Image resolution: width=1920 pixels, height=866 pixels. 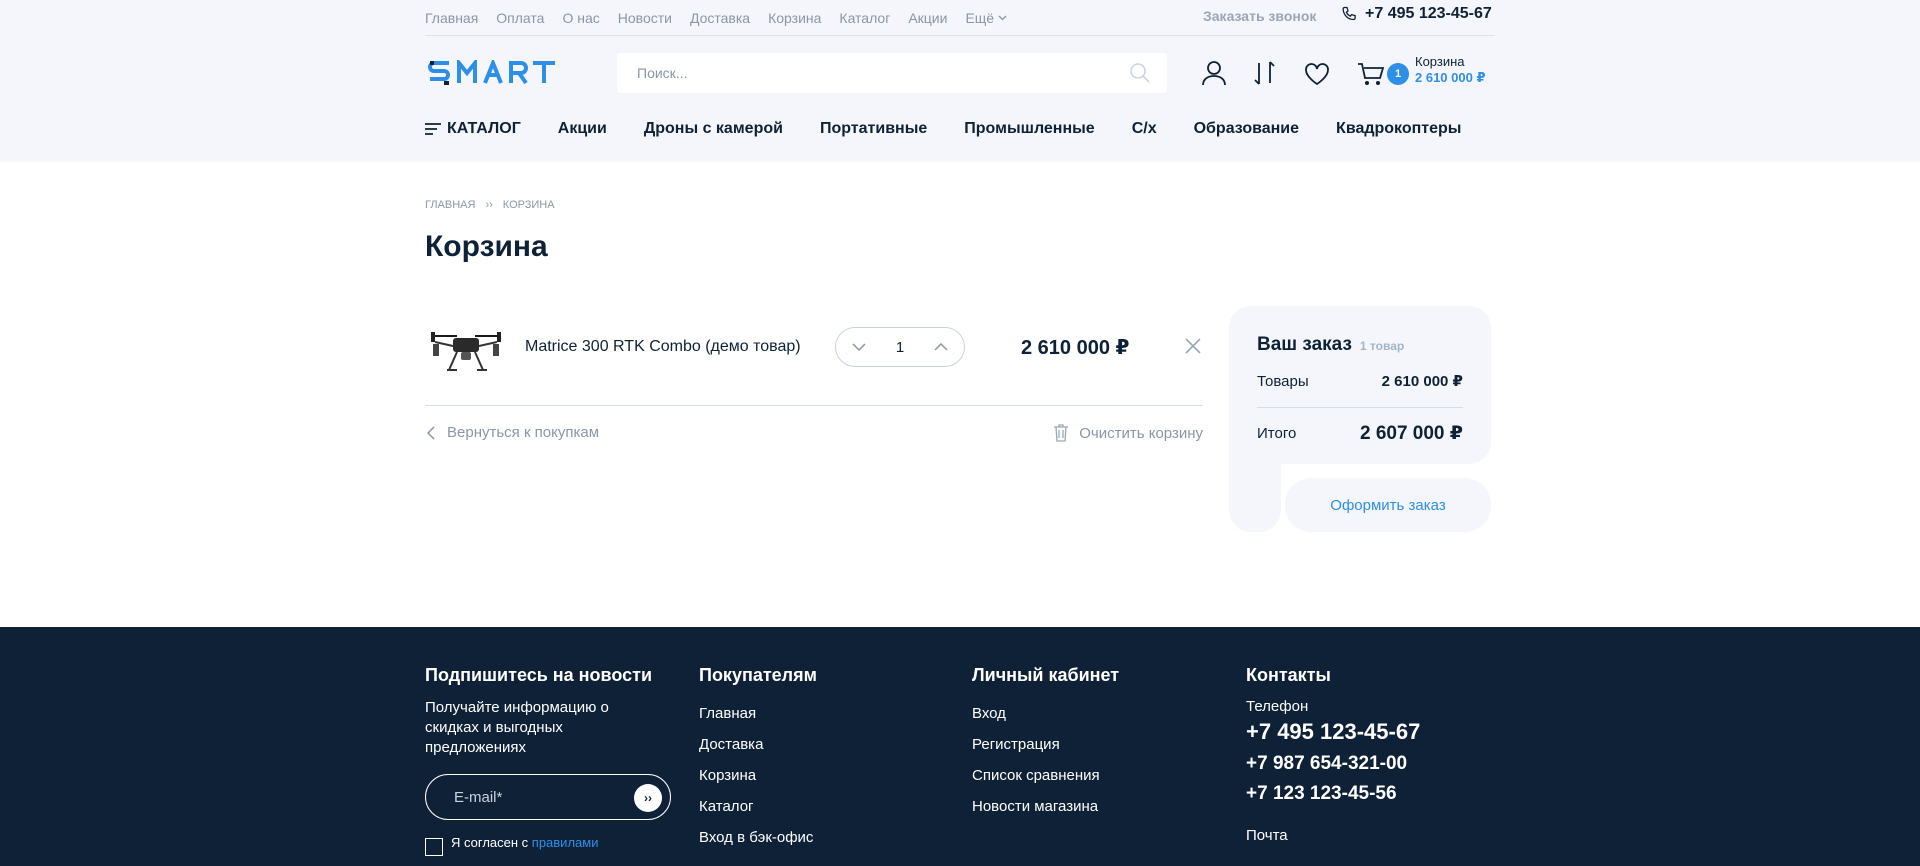 What do you see at coordinates (1045, 775) in the screenshot?
I see `footer-link: Список сравнения` at bounding box center [1045, 775].